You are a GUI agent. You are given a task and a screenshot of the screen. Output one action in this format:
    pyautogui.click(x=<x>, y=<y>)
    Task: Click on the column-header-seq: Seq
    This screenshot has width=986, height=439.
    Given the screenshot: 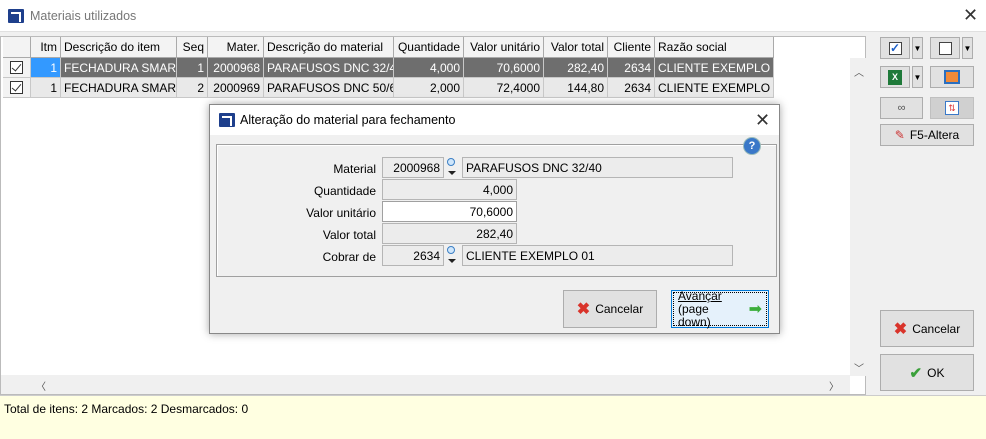 What is the action you would take?
    pyautogui.click(x=192, y=47)
    